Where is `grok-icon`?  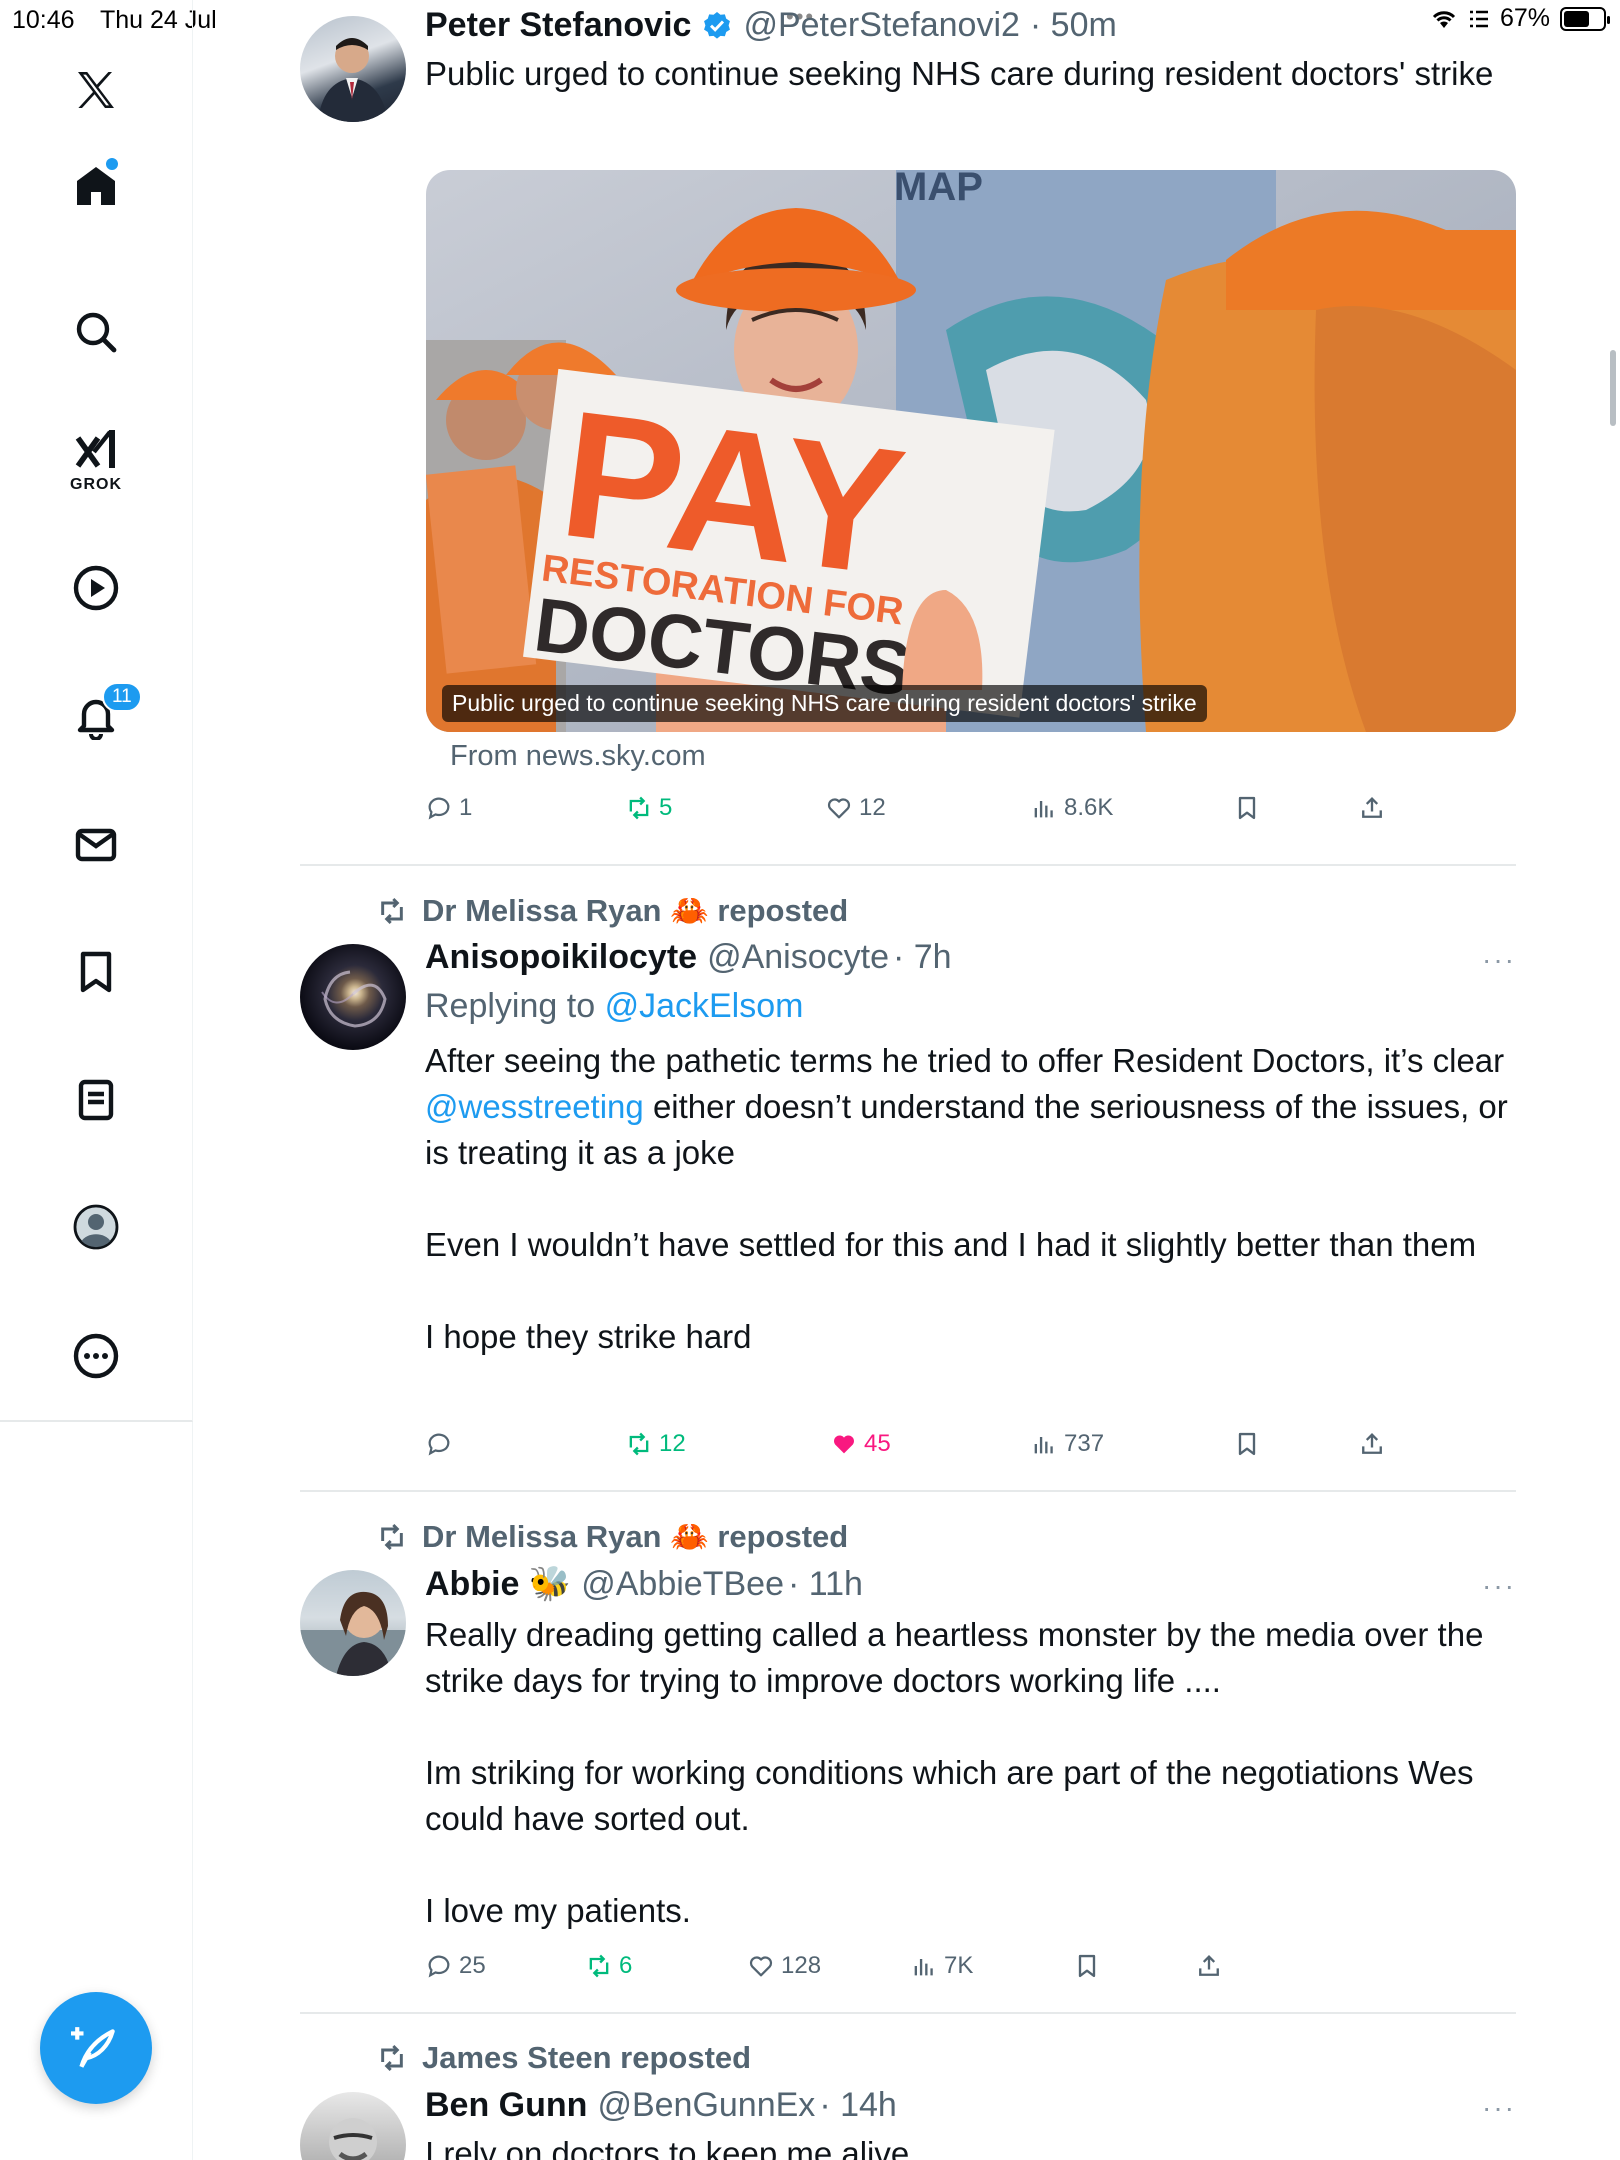 grok-icon is located at coordinates (95, 449).